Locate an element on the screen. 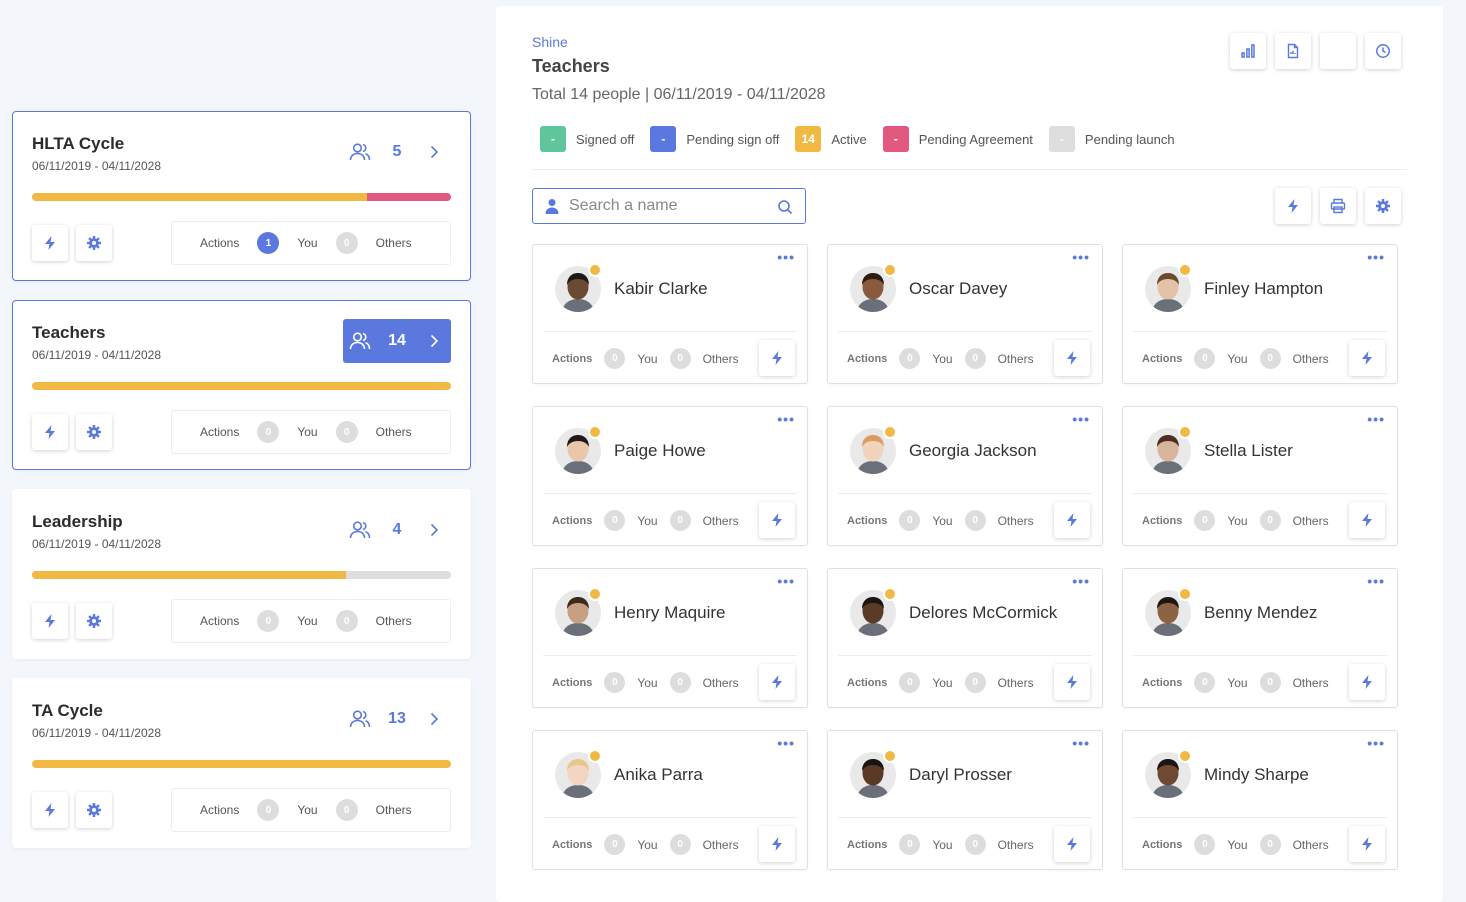  person-card: ••• Paige Howe Actions 0 You 0 Others is located at coordinates (670, 476).